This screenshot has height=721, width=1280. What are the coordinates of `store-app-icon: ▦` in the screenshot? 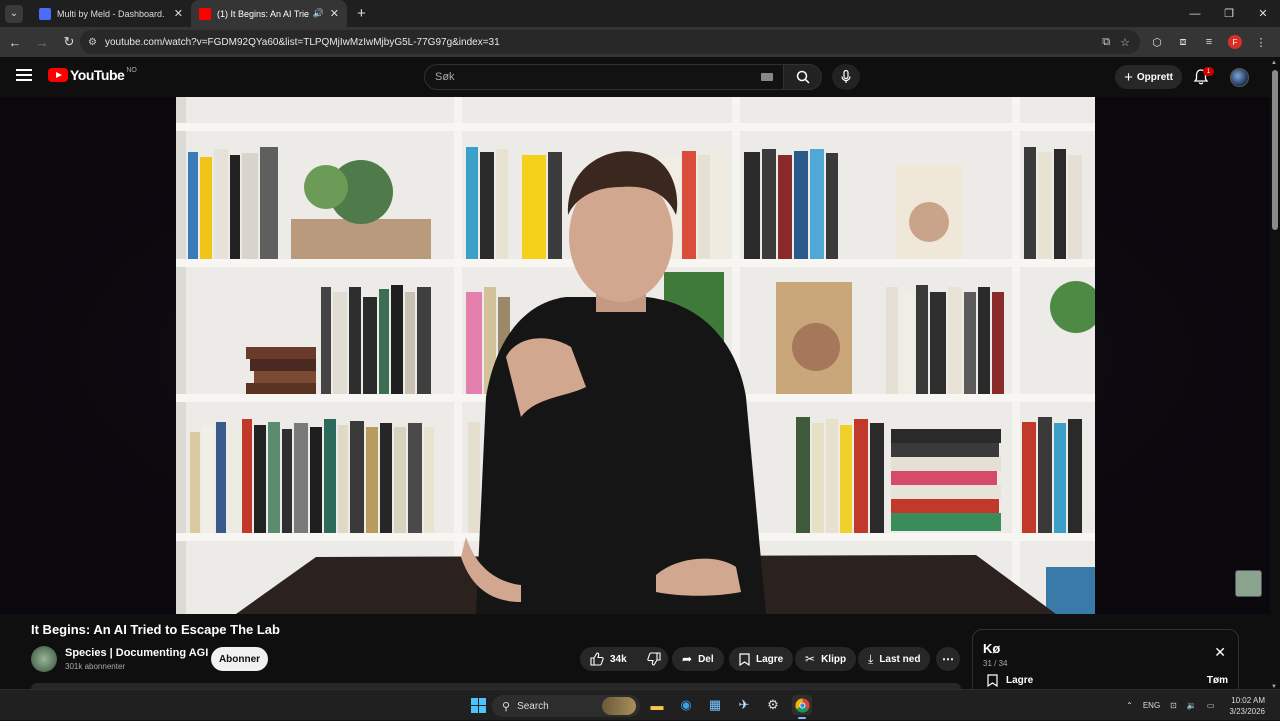 It's located at (715, 705).